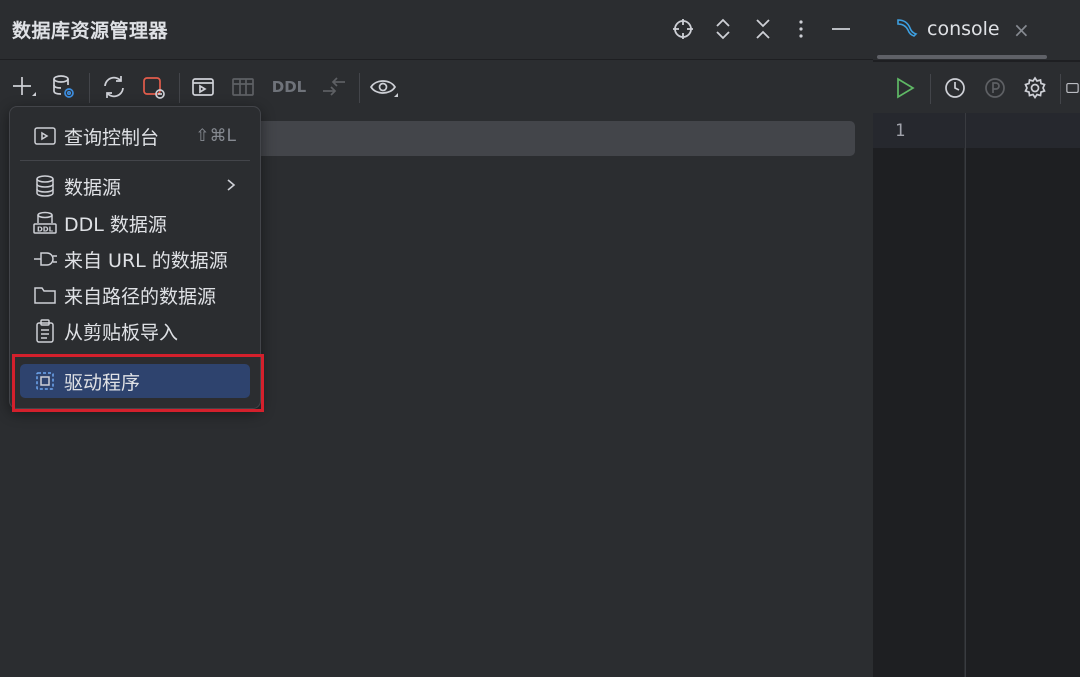 Image resolution: width=1080 pixels, height=677 pixels. I want to click on folder-icon, so click(45, 295).